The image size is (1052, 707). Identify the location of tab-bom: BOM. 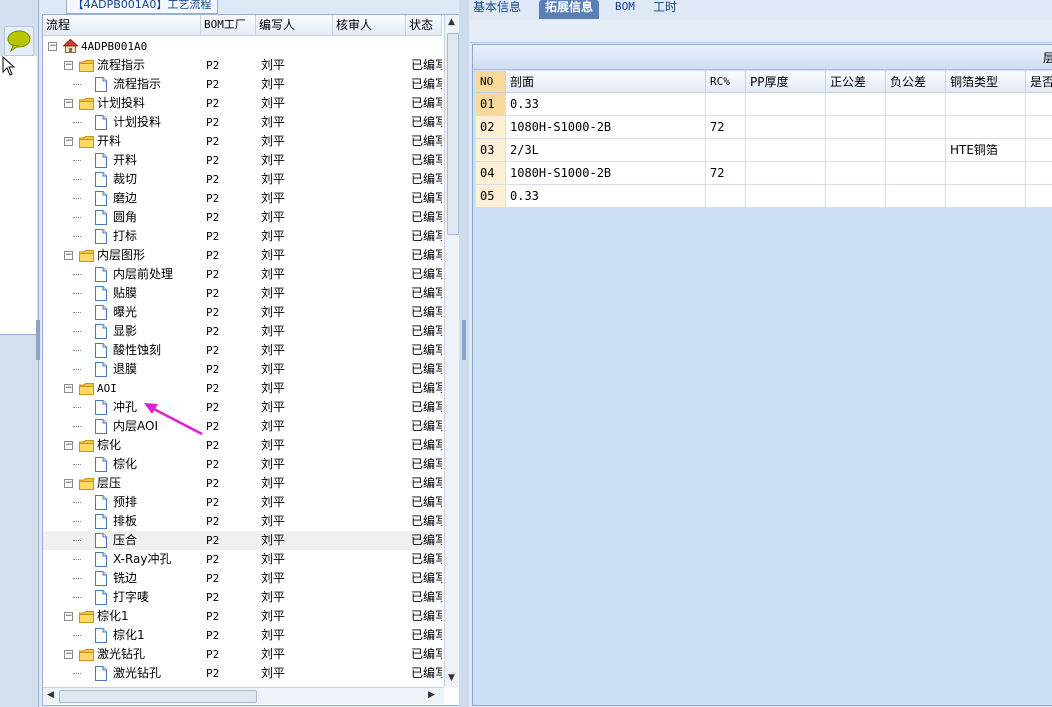
(625, 9).